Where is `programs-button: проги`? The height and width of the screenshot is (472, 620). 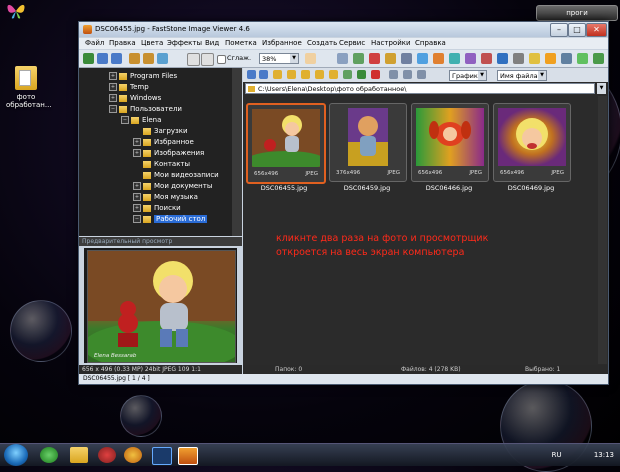
programs-button: проги is located at coordinates (577, 13).